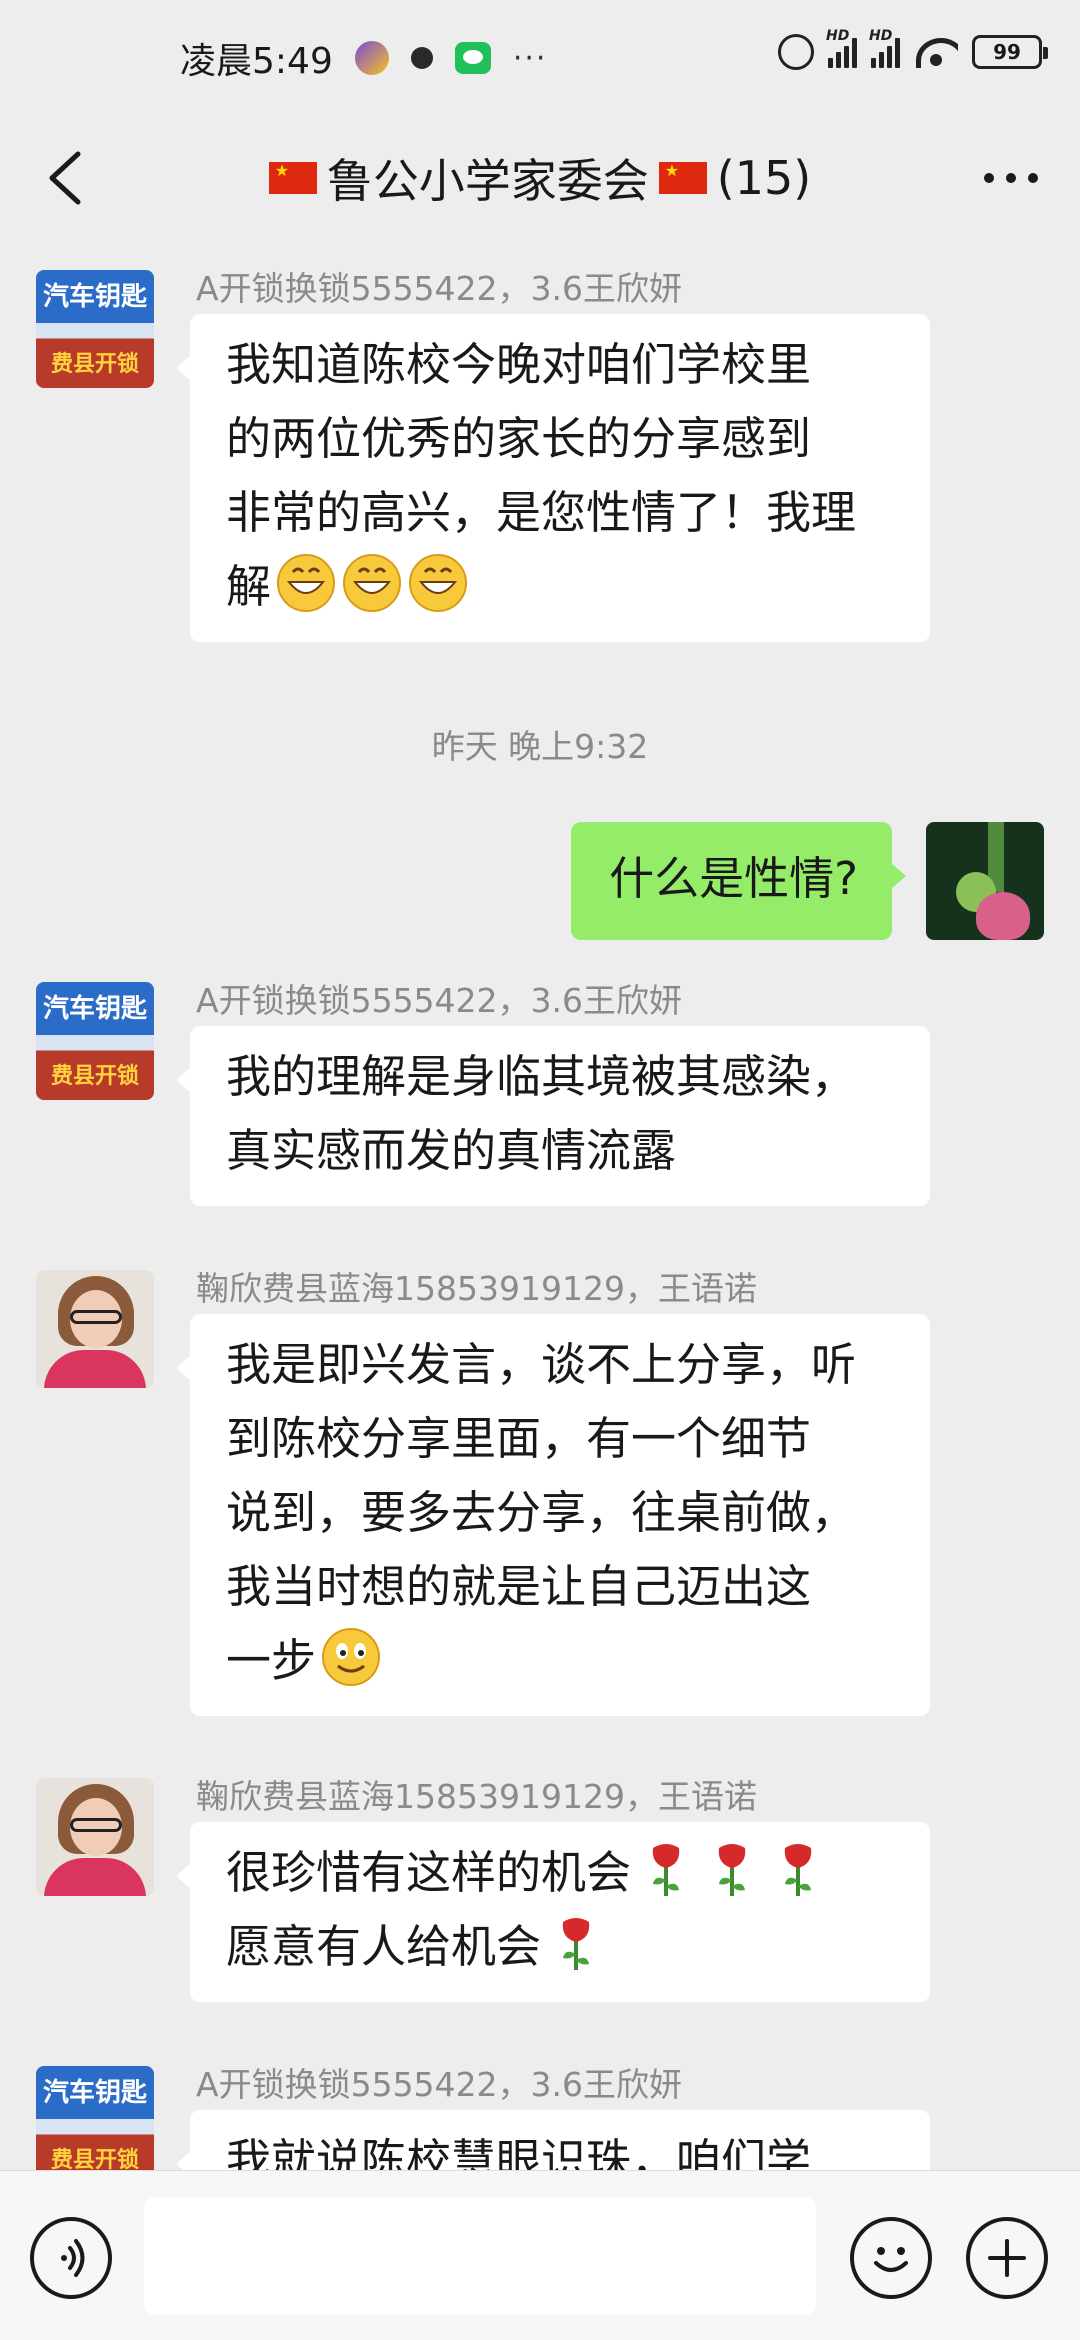 The image size is (1080, 2340). Describe the element at coordinates (519, 364) in the screenshot. I see `message-line: 我知道陈校今晚对咱们学校里` at that location.